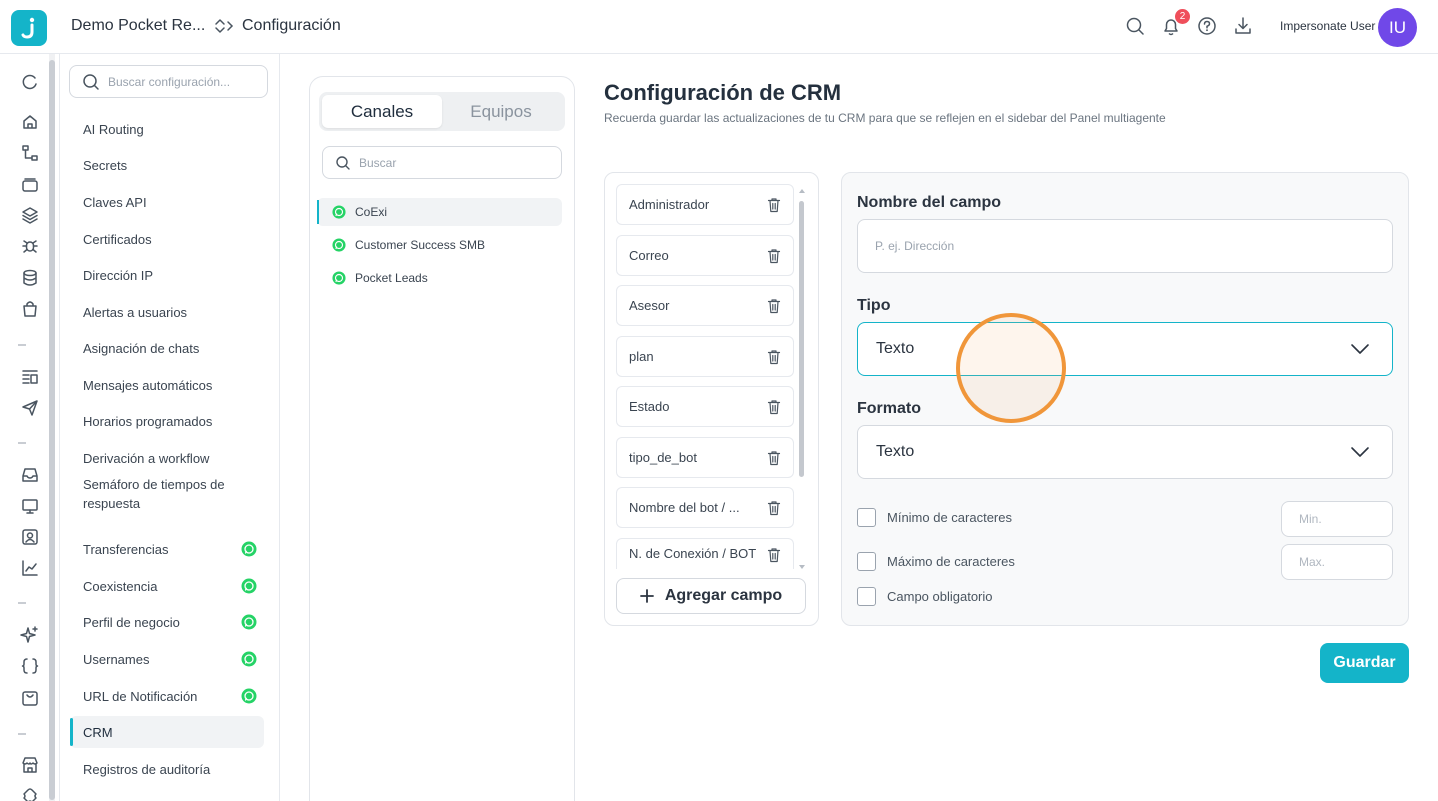  What do you see at coordinates (934, 517) in the screenshot?
I see `min-chars-option: Mínimo de caracteres` at bounding box center [934, 517].